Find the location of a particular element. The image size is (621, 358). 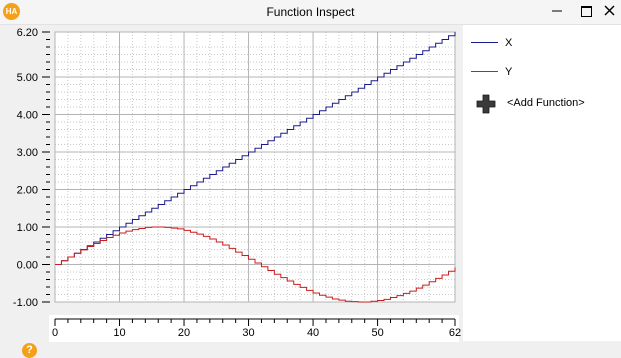

add-function-label: <Add Function> is located at coordinates (546, 103).